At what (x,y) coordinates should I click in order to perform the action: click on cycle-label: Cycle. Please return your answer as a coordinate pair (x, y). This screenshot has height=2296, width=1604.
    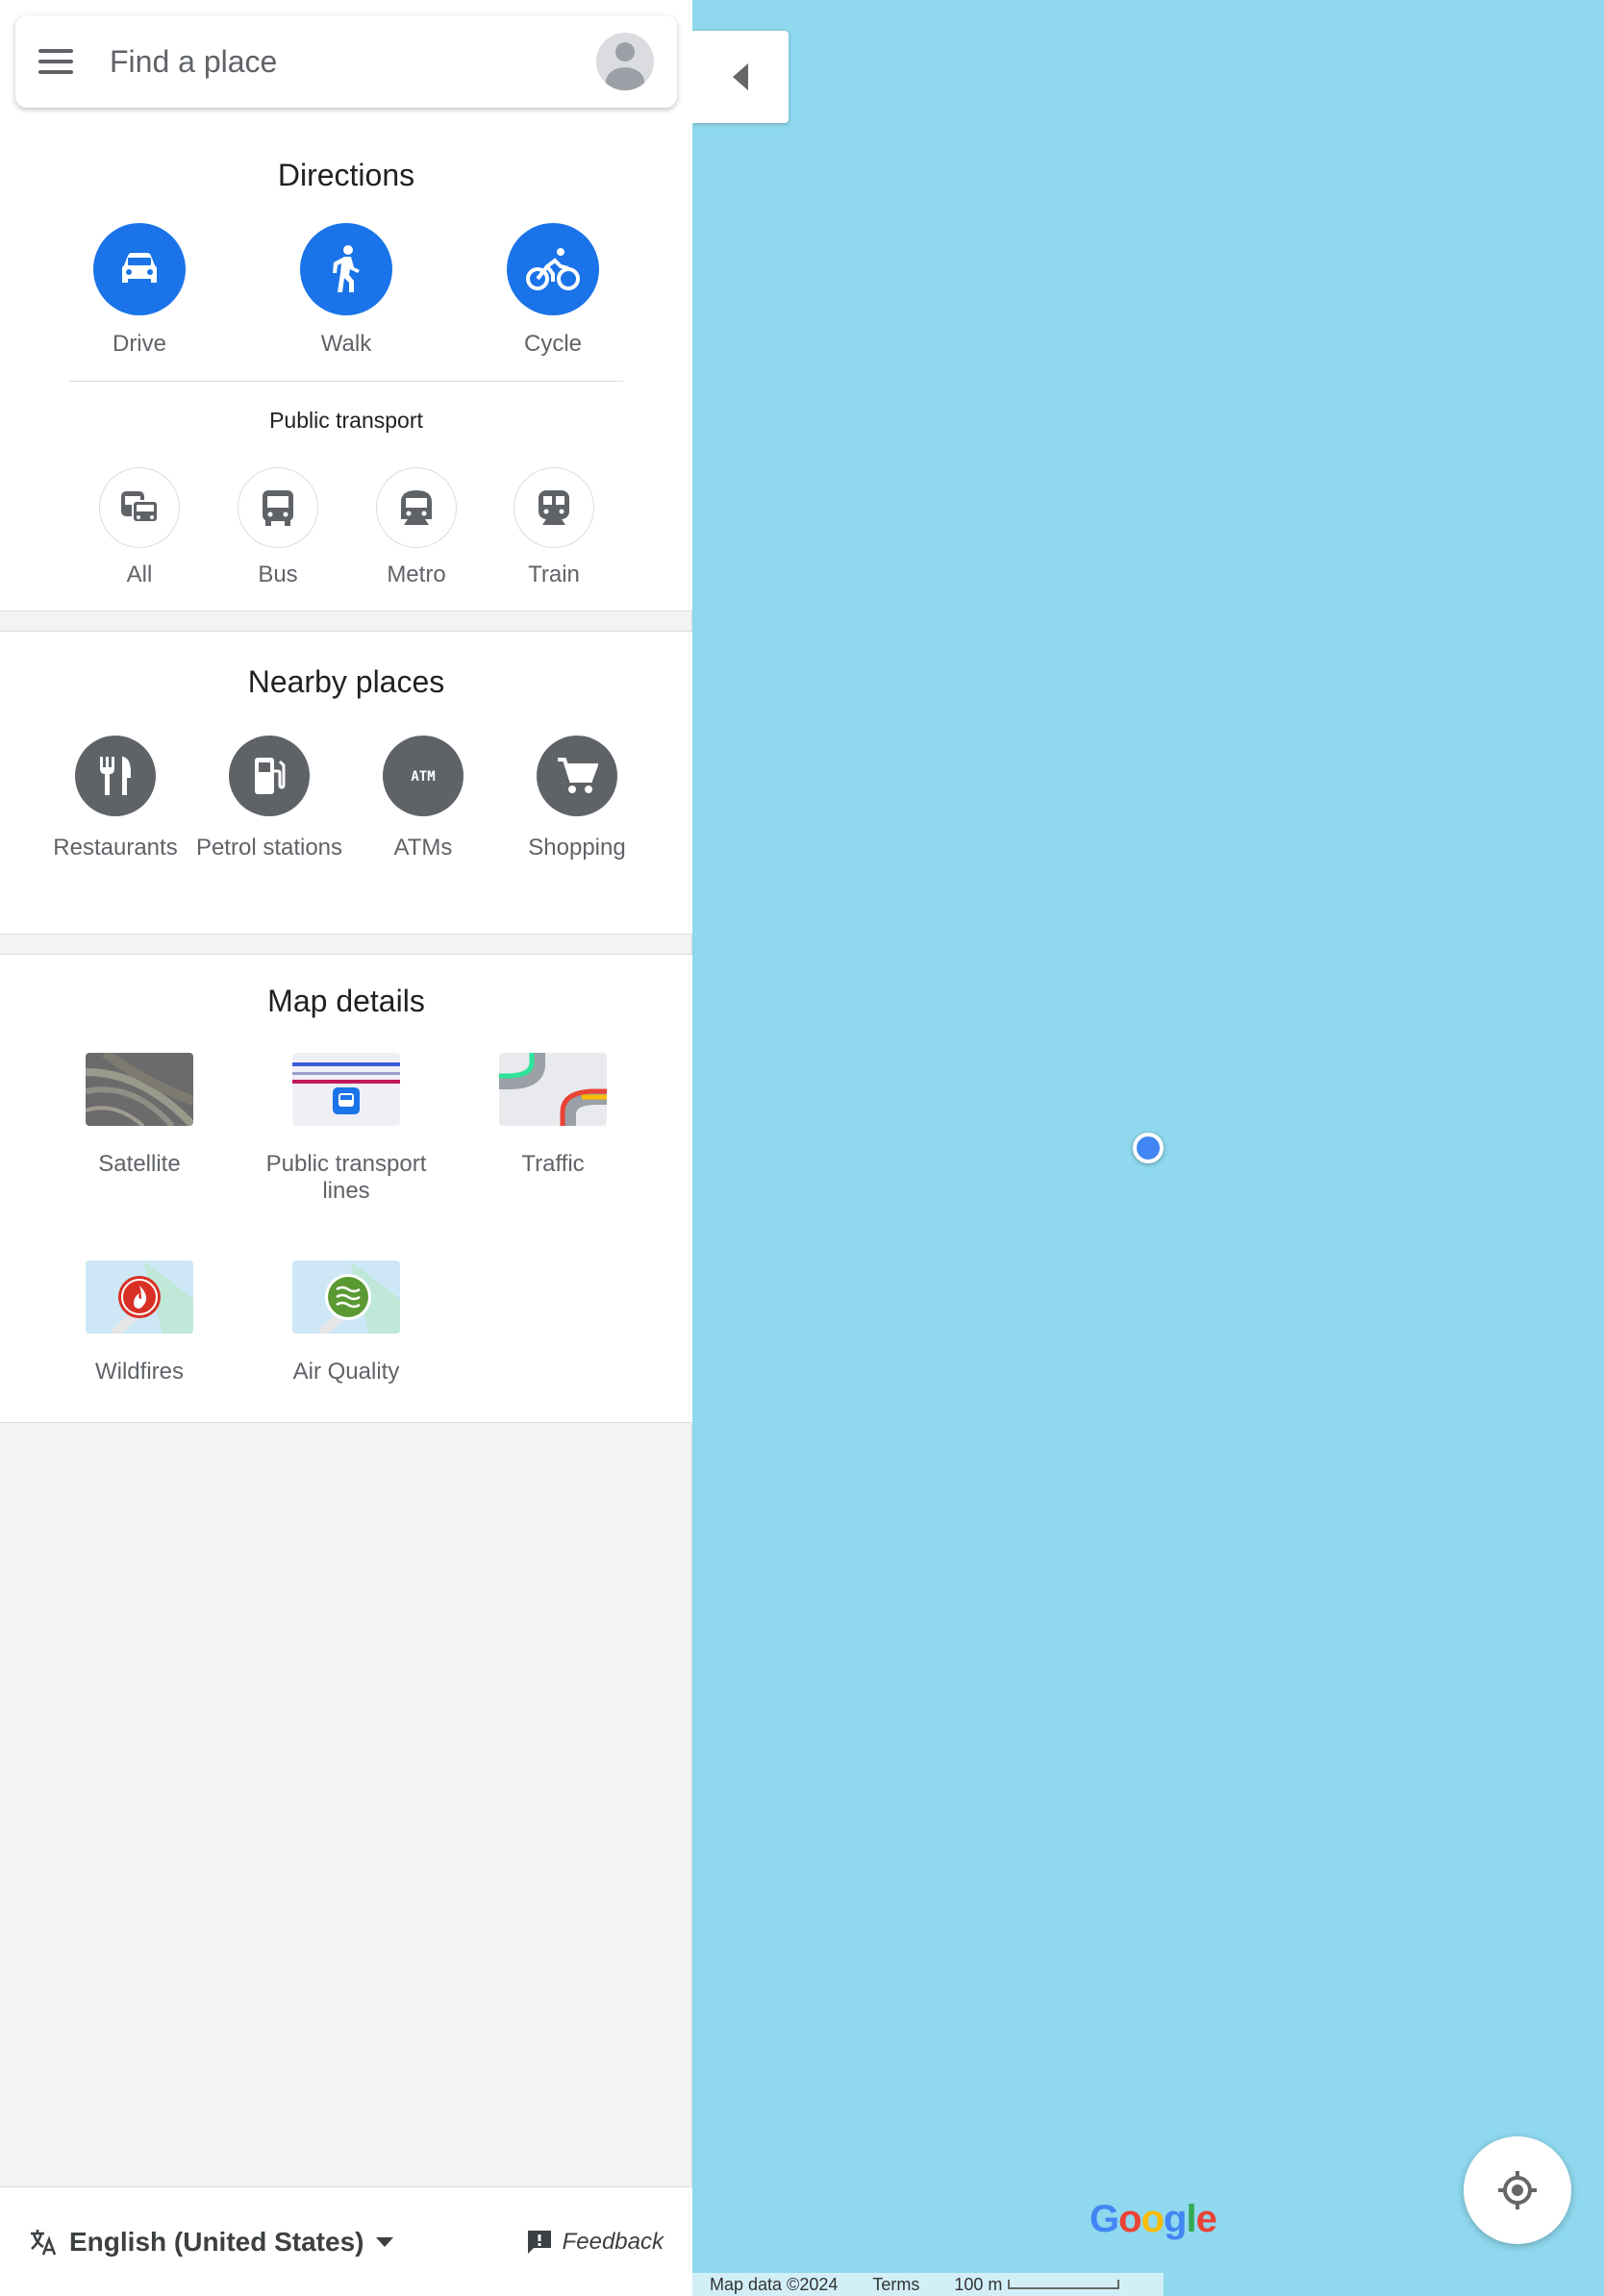
    Looking at the image, I should click on (552, 344).